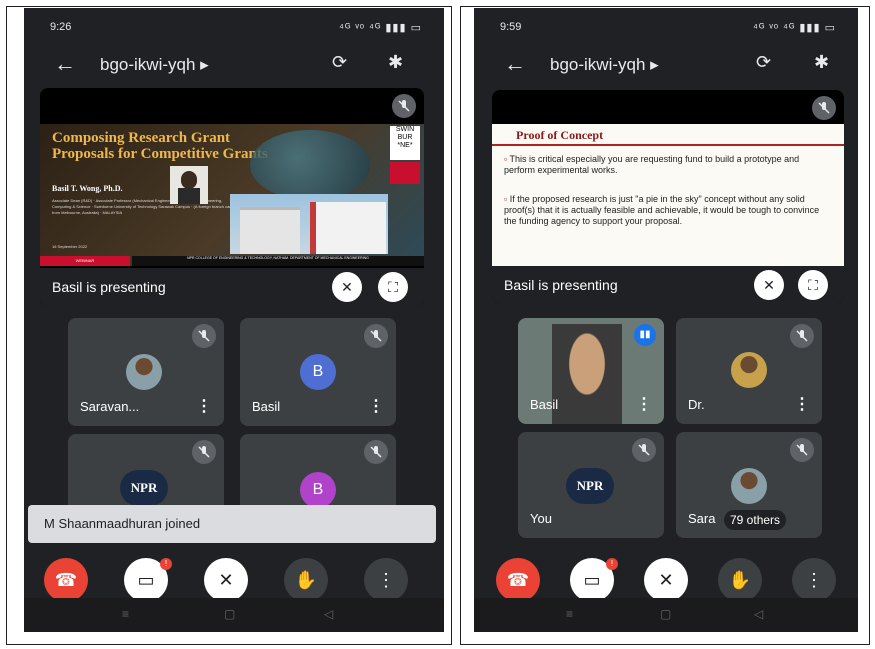  I want to click on slide-footer-left: WEBINAR, so click(85, 261).